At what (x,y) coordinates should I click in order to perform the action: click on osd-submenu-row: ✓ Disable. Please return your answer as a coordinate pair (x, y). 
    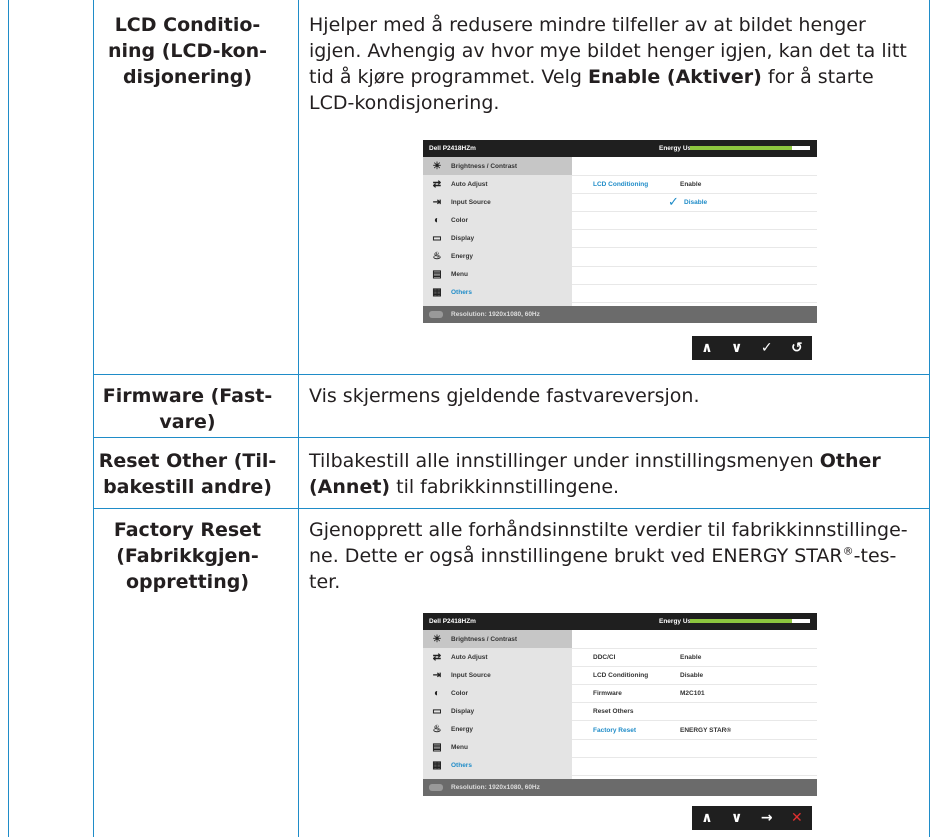
    Looking at the image, I should click on (694, 203).